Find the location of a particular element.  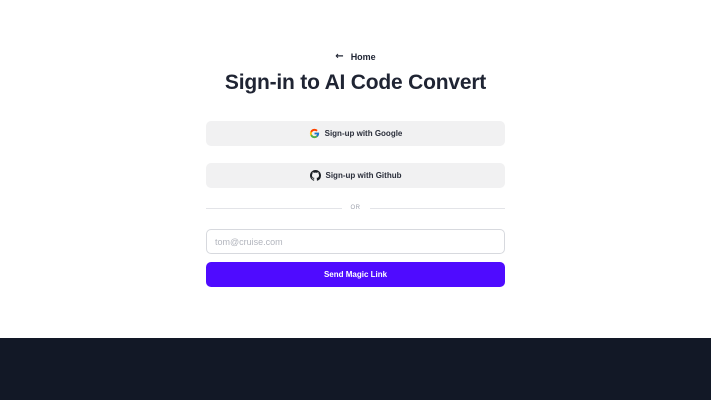

arrow-left-icon: ← is located at coordinates (339, 56).